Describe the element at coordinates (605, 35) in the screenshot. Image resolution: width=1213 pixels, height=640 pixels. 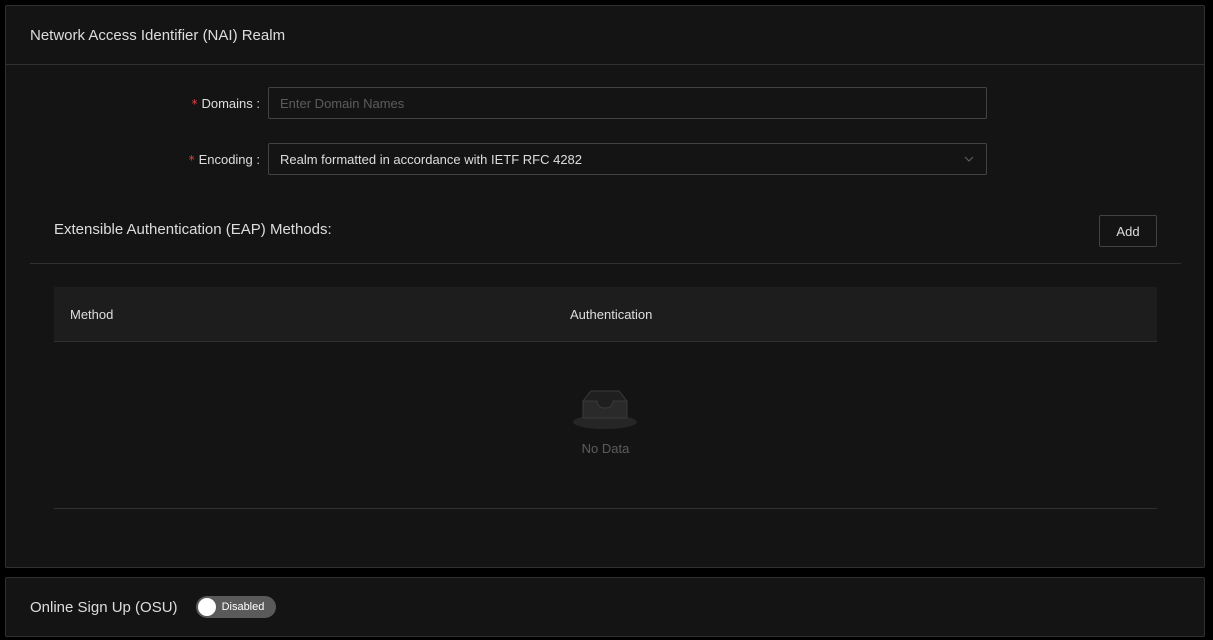
I see `nai-realm-title: Network Access Identifier (NAI) Realm` at that location.